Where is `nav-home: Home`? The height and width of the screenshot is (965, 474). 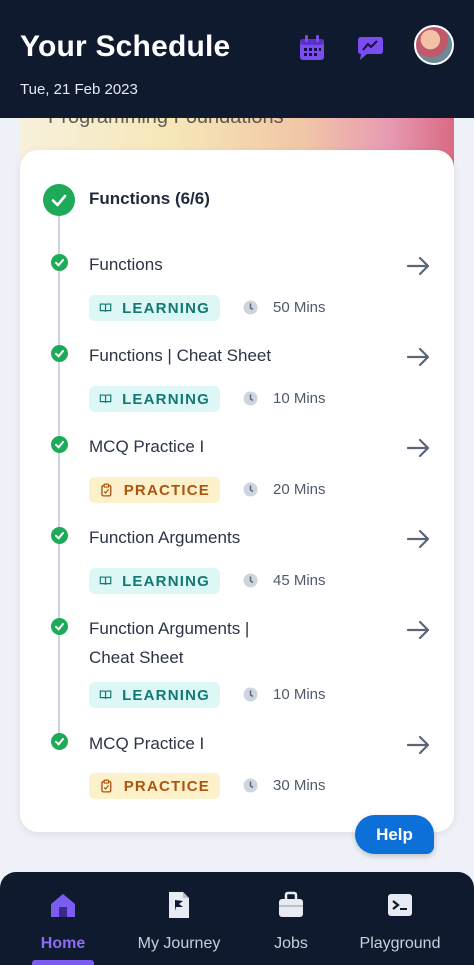
nav-home: Home is located at coordinates (63, 921).